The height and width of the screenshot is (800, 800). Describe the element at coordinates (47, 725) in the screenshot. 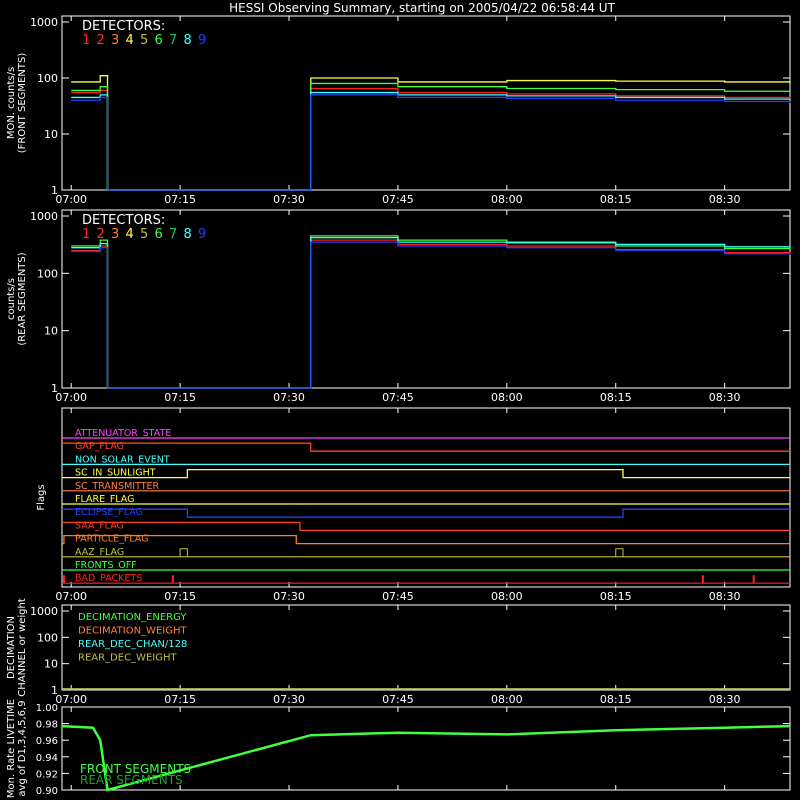

I see `y-tick-label: 0.98` at that location.